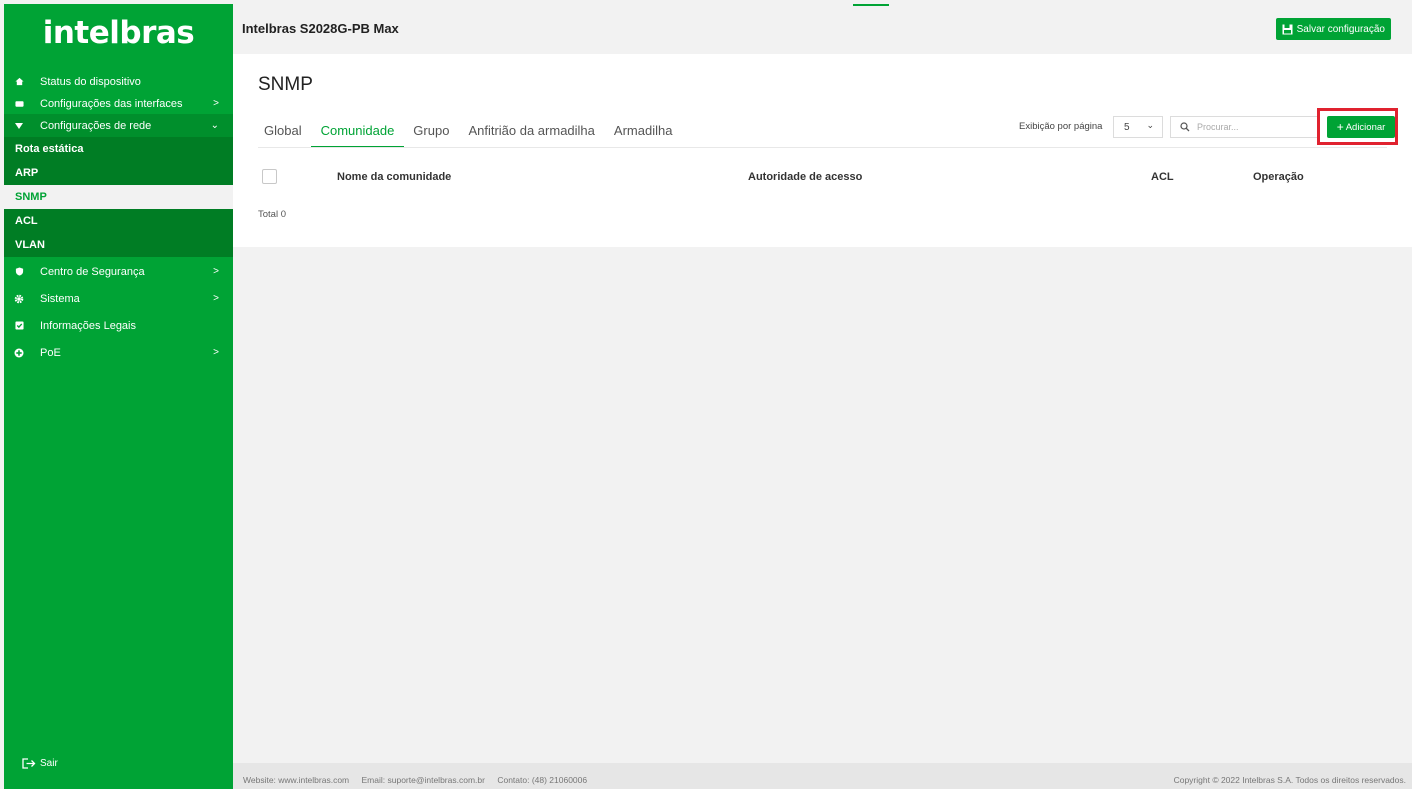 This screenshot has height=789, width=1412. What do you see at coordinates (19, 299) in the screenshot?
I see `gear-icon` at bounding box center [19, 299].